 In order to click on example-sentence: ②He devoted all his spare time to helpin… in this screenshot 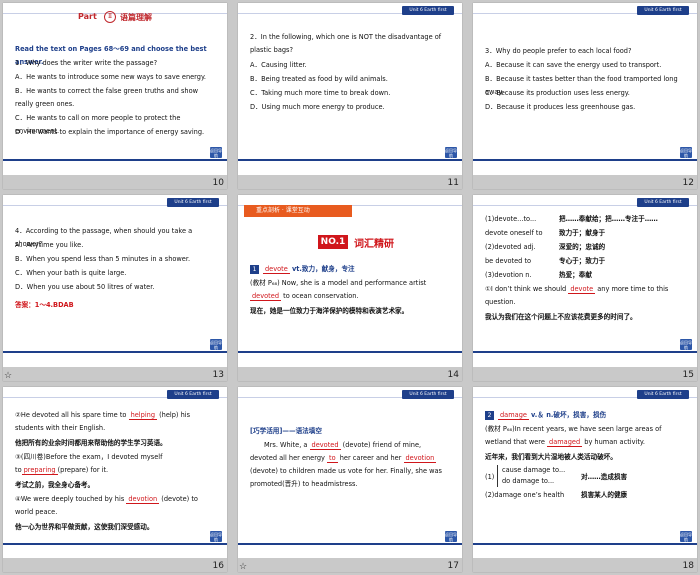, I will do `click(115, 422)`.